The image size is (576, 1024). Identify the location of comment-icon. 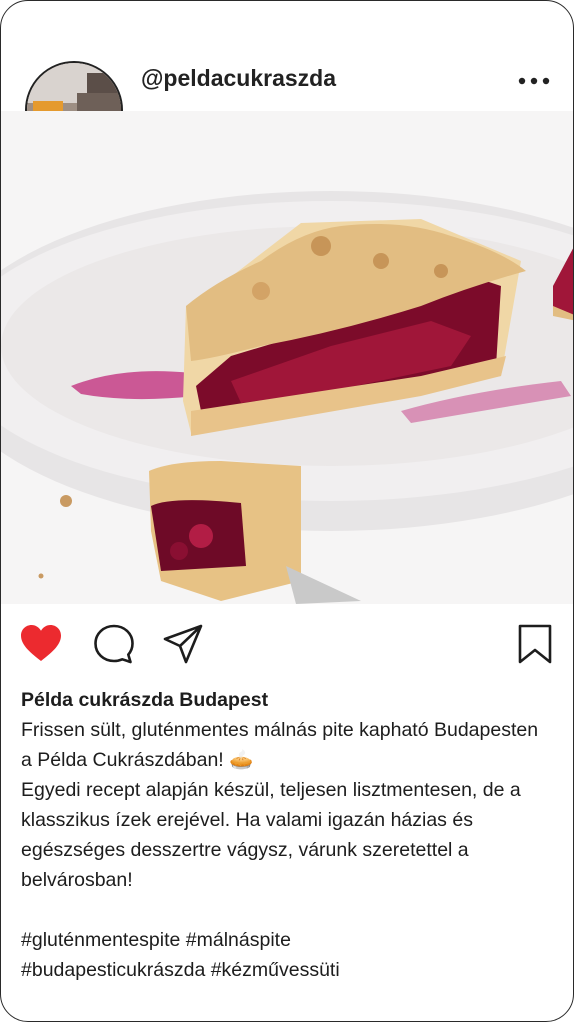
(114, 644).